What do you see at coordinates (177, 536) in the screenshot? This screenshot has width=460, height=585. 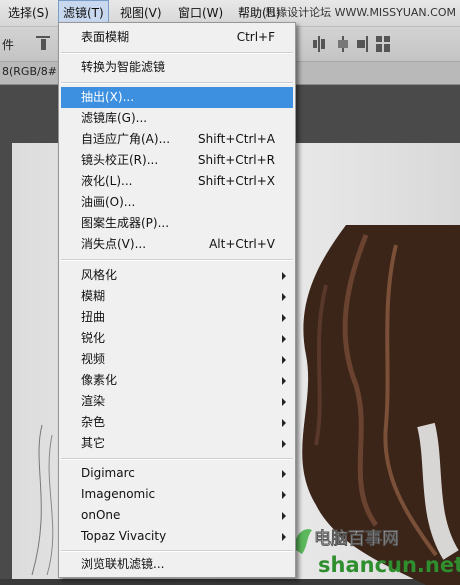 I see `menu-item-topaz-vivacity: Topaz Vivacity` at bounding box center [177, 536].